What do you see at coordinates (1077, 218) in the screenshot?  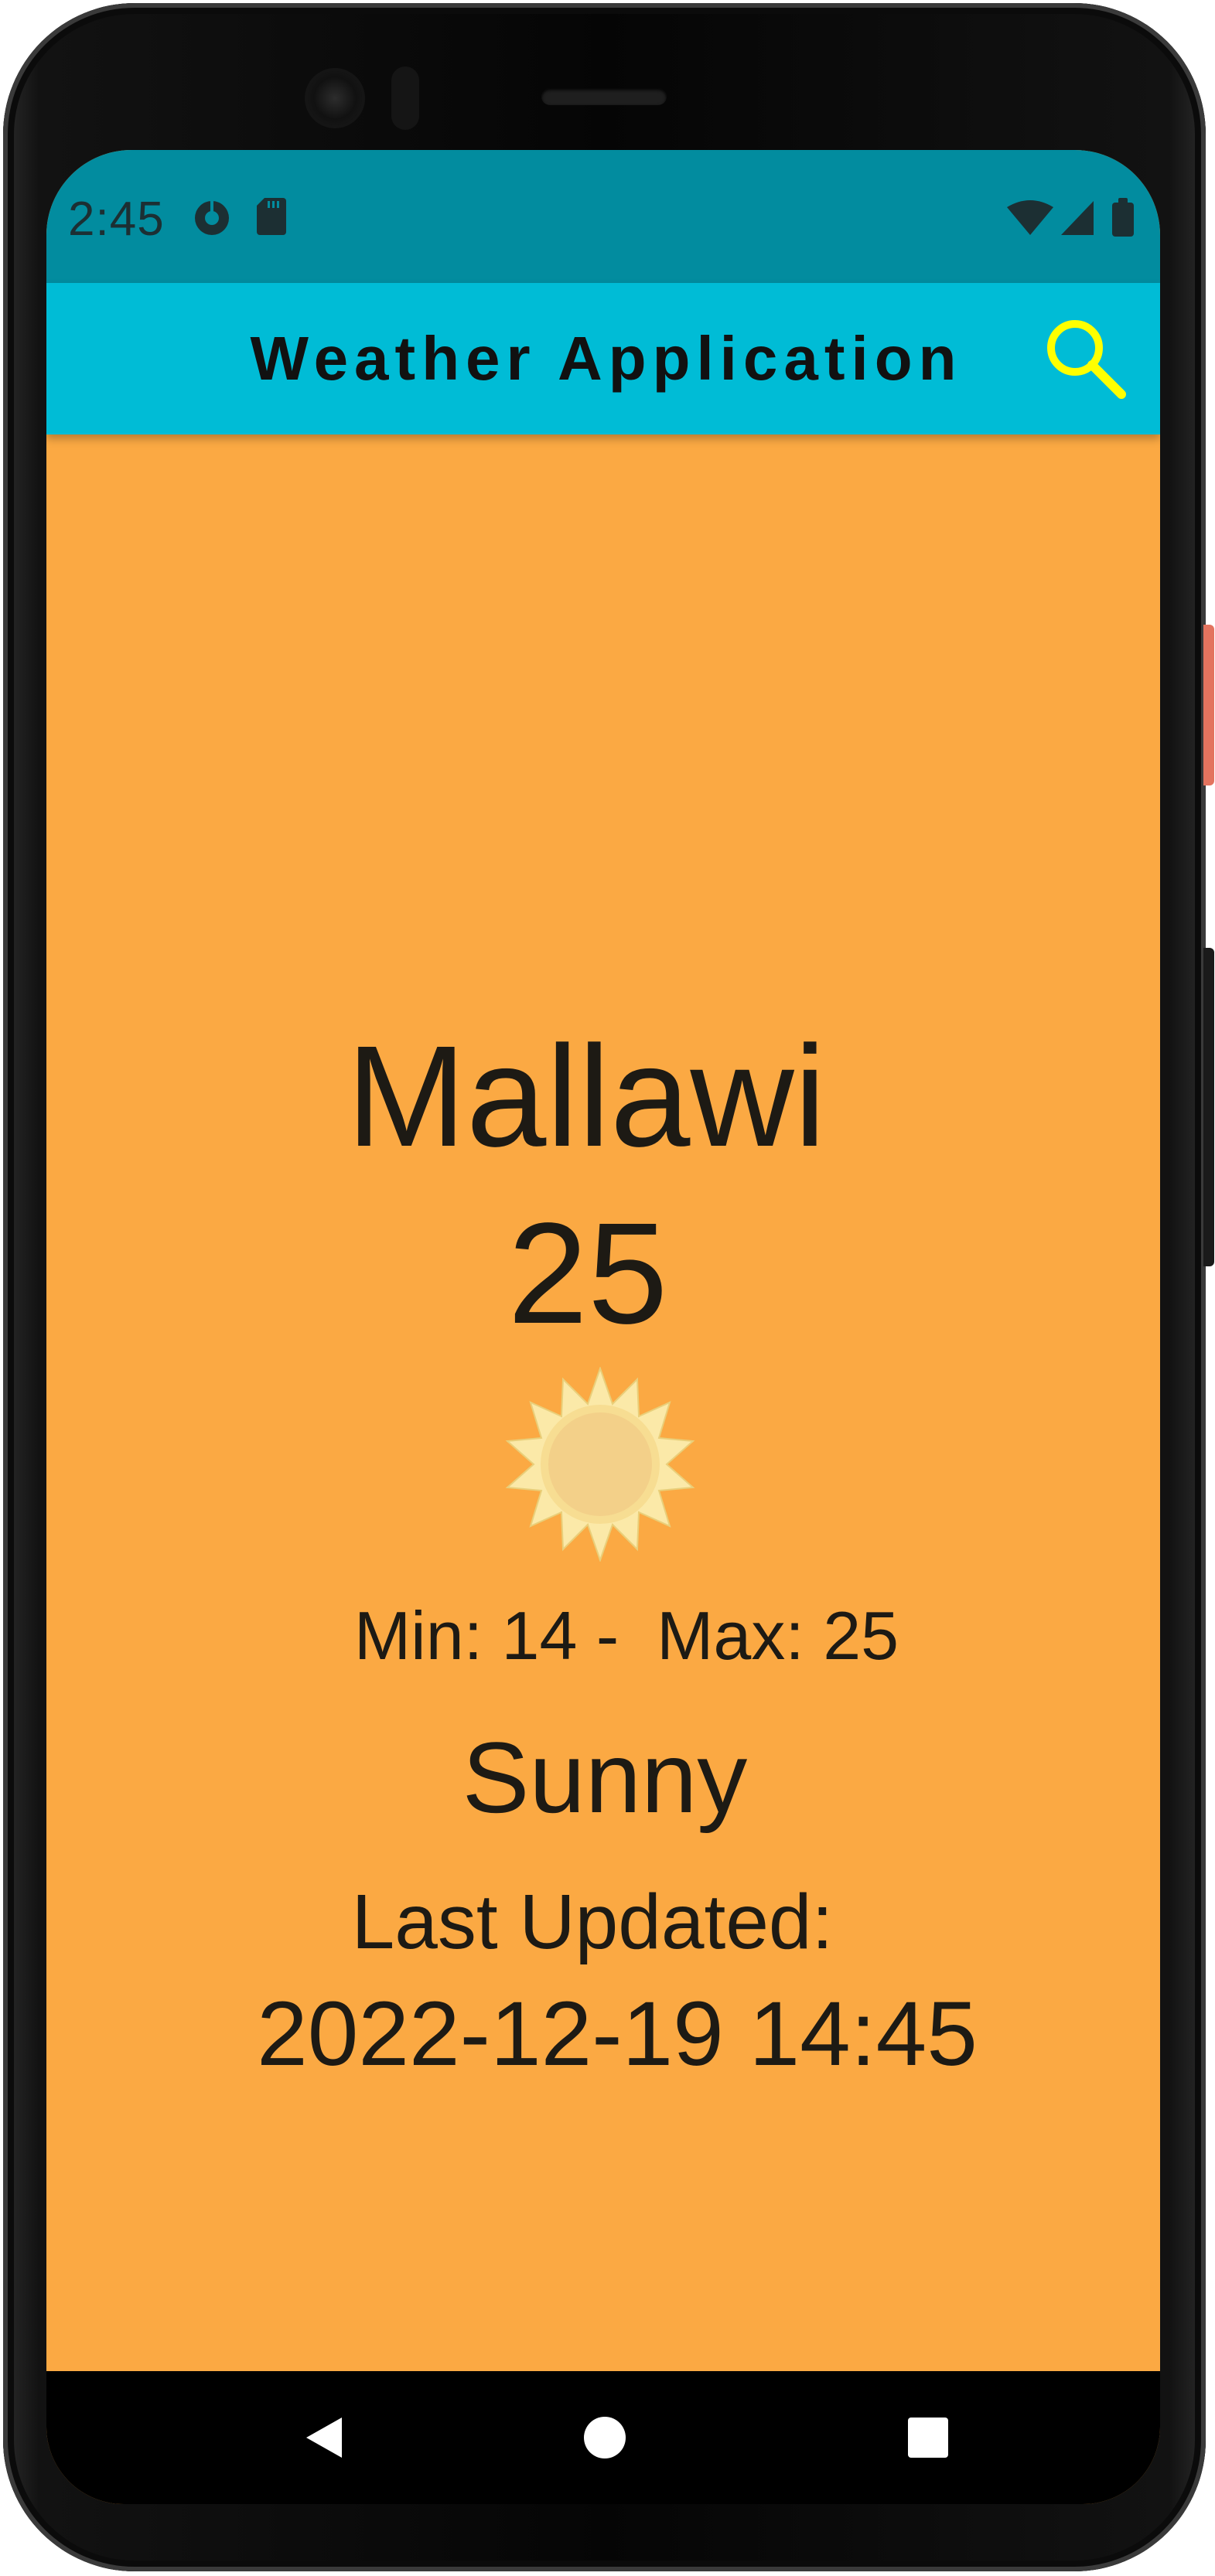 I see `cellular-signal-icon` at bounding box center [1077, 218].